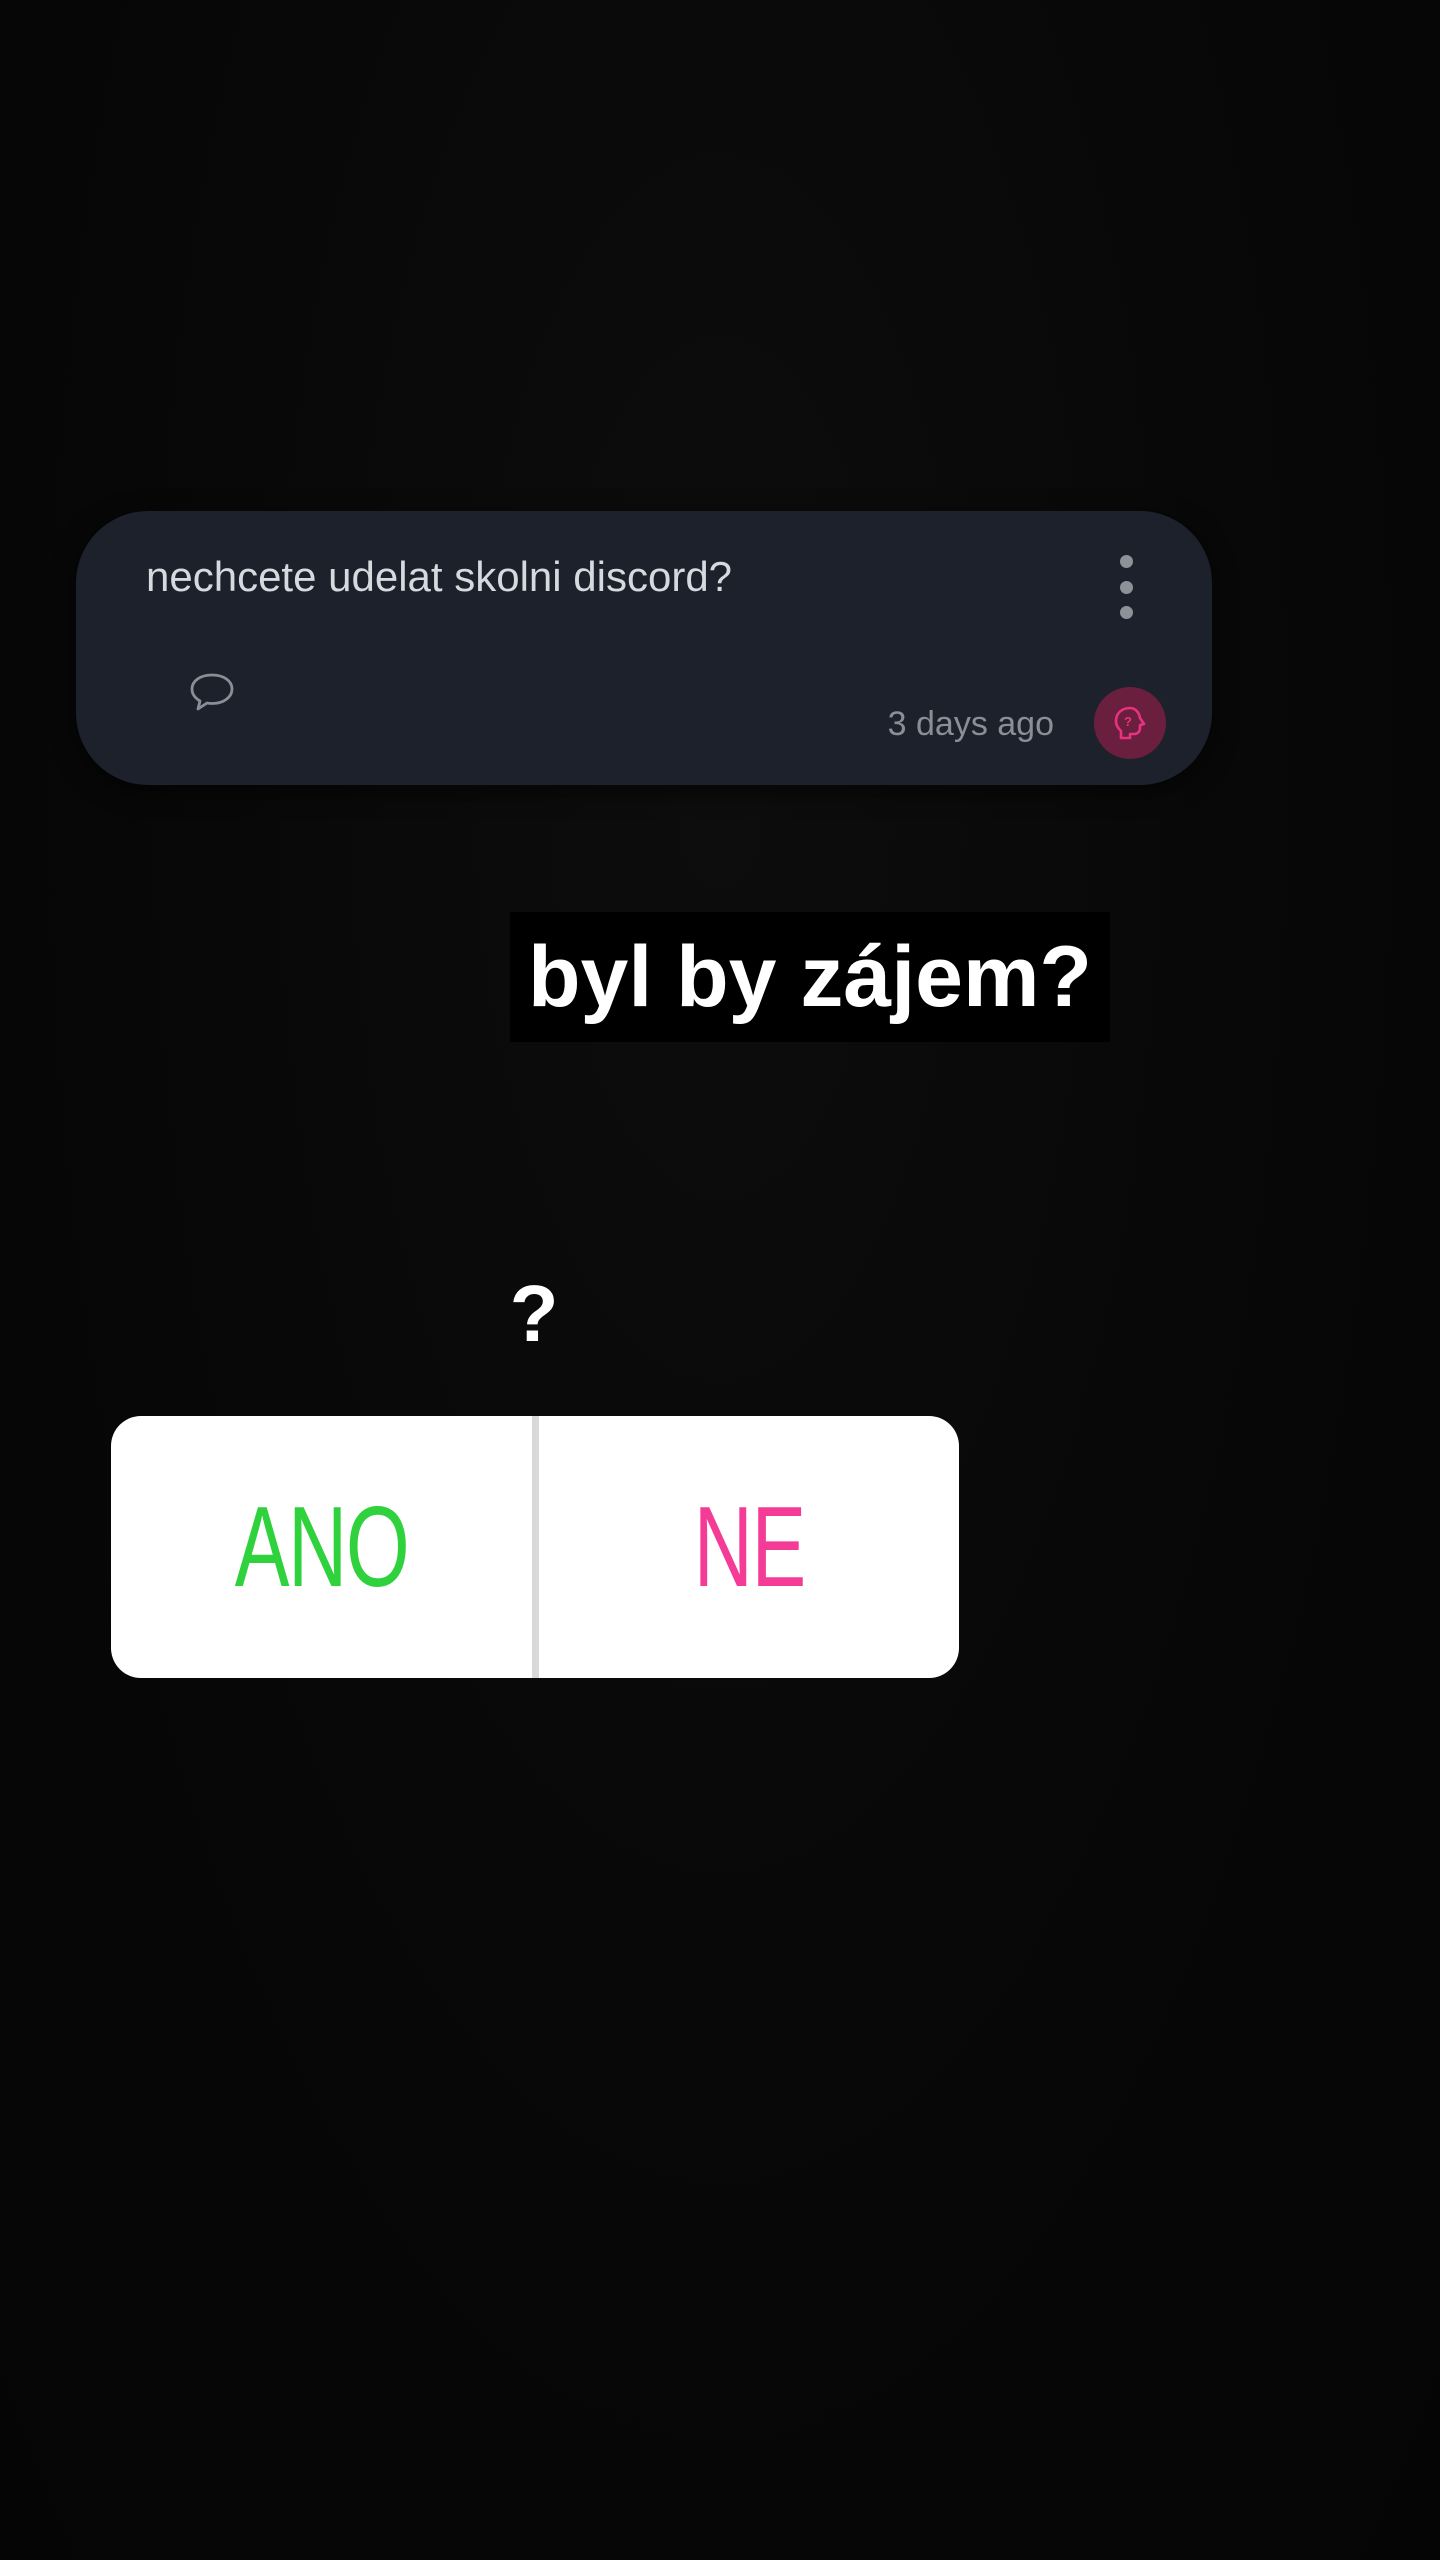  I want to click on poll-option-yes-label: ANO, so click(321, 1547).